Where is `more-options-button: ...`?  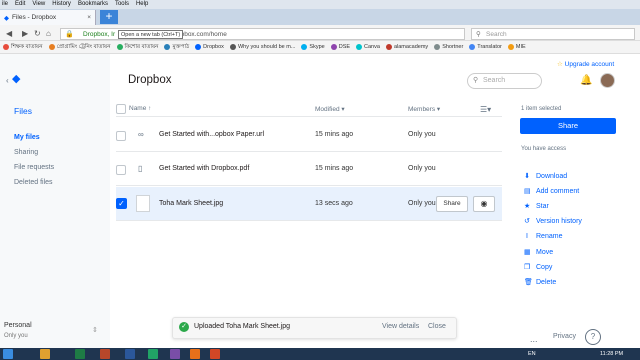
more-options-button: ... is located at coordinates (534, 339).